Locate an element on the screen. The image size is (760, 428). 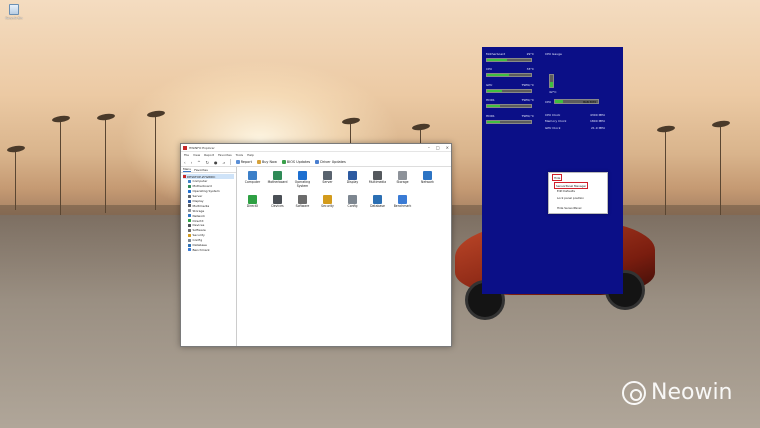
category-tile: Display is located at coordinates (352, 183).